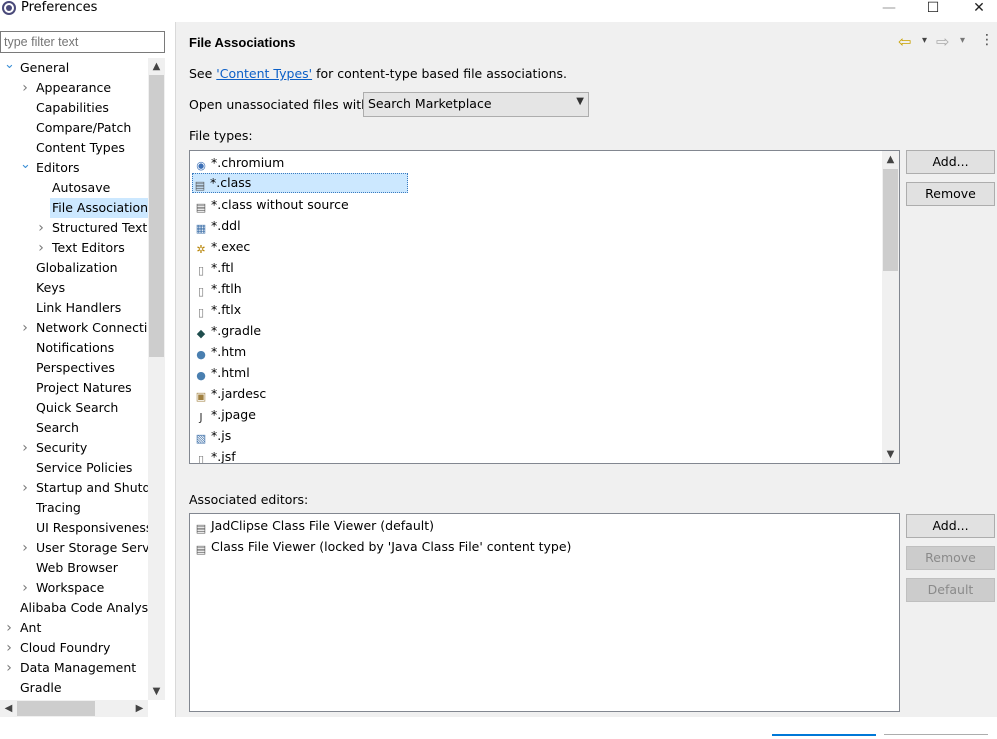  What do you see at coordinates (950, 558) in the screenshot?
I see `remove-editor-button: Remove` at bounding box center [950, 558].